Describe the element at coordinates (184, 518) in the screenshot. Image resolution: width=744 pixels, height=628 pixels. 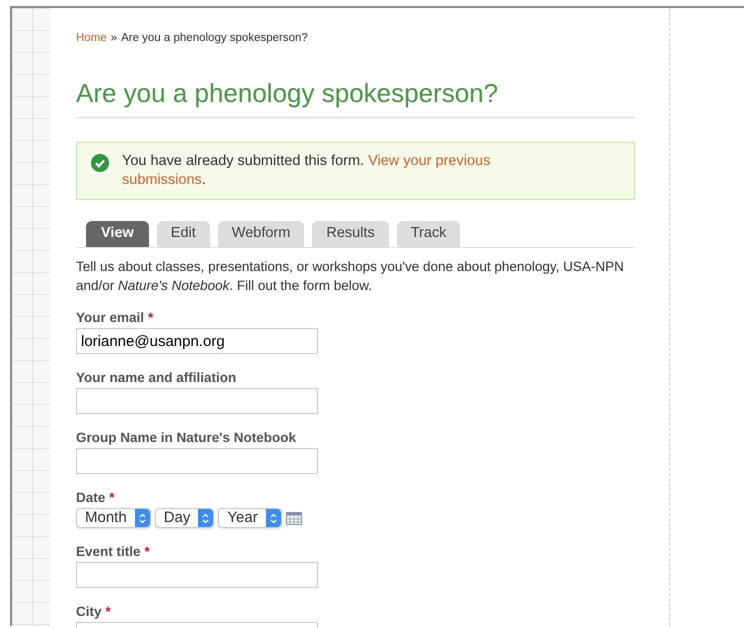
I see `select-dropdown: Day` at that location.